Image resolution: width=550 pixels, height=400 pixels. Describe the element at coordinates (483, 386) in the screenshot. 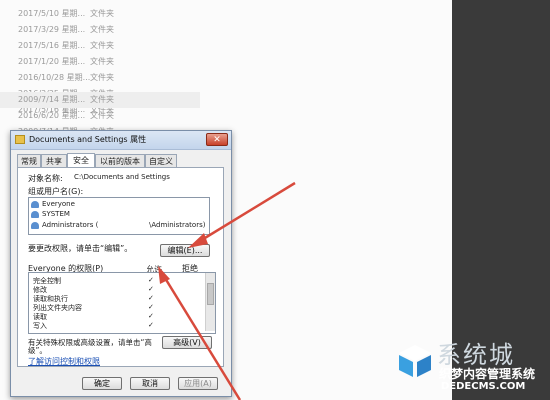

I see `watermark-url: DEDECMS.COM` at that location.